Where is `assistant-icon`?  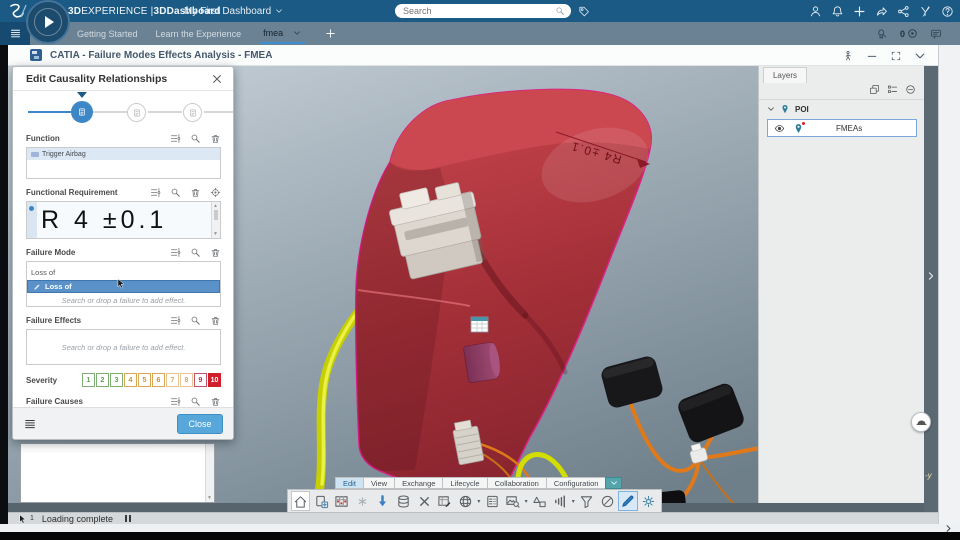 assistant-icon is located at coordinates (848, 56).